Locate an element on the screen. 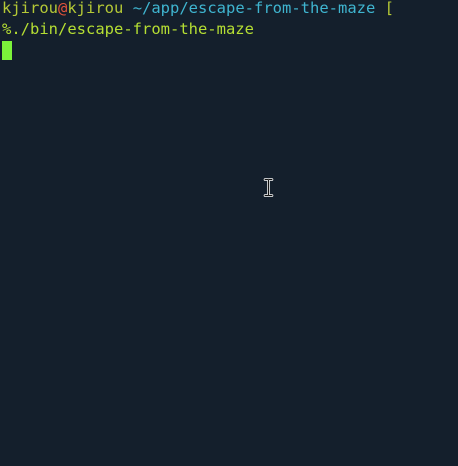  prompt-user: kjirou is located at coordinates (30, 8).